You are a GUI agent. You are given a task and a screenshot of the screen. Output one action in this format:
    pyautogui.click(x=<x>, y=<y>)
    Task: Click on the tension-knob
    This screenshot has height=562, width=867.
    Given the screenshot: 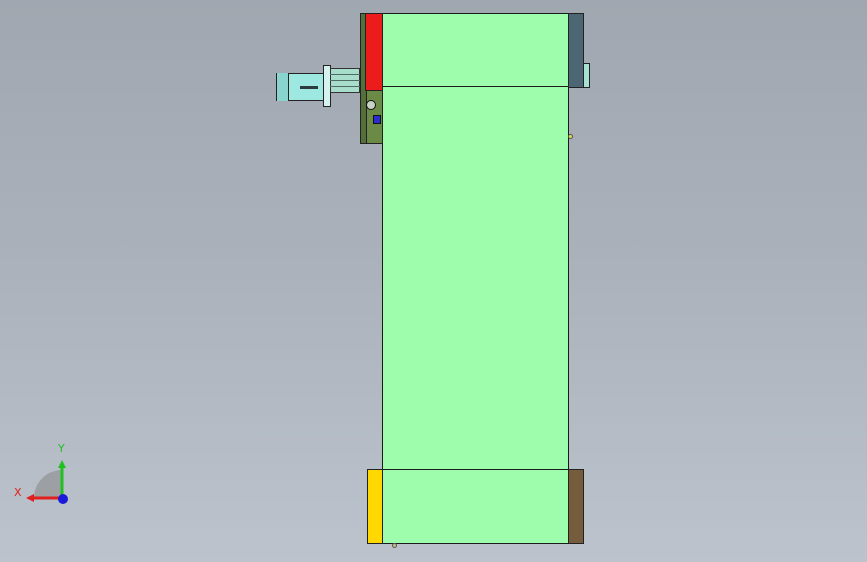 What is the action you would take?
    pyautogui.click(x=371, y=105)
    